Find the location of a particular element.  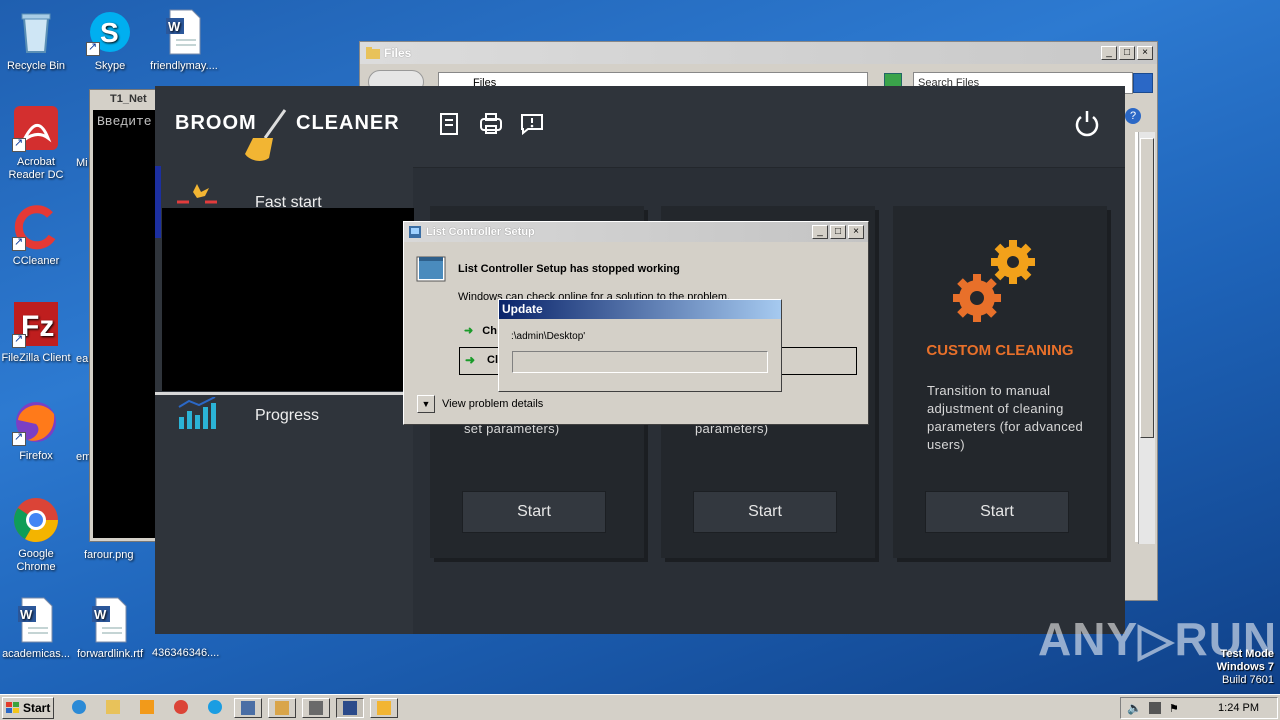

desktop-icon-chrome: Google Chrome is located at coordinates (37, 535).